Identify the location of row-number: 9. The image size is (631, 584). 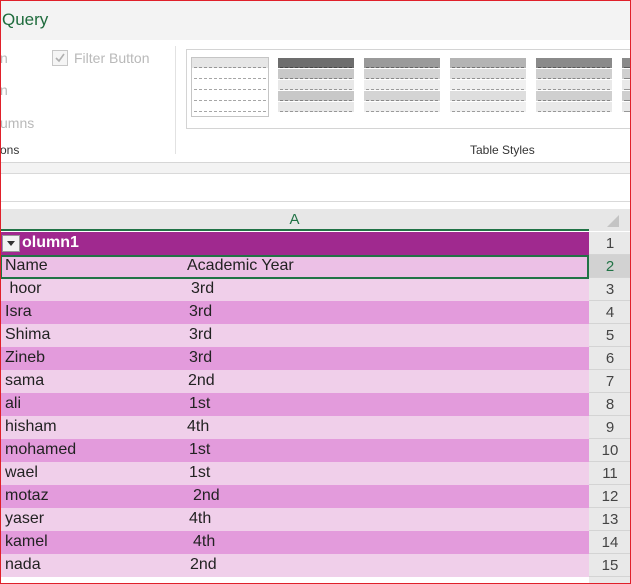
(610, 427).